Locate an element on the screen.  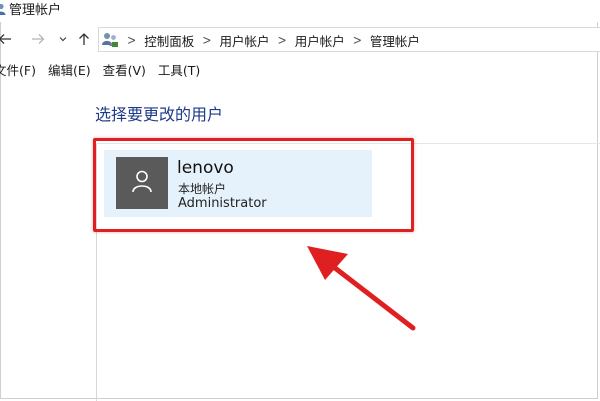
navigation-bar: > 控制面板 > 用户帐户 > 用户帐户 > 管理帐户 is located at coordinates (300, 40).